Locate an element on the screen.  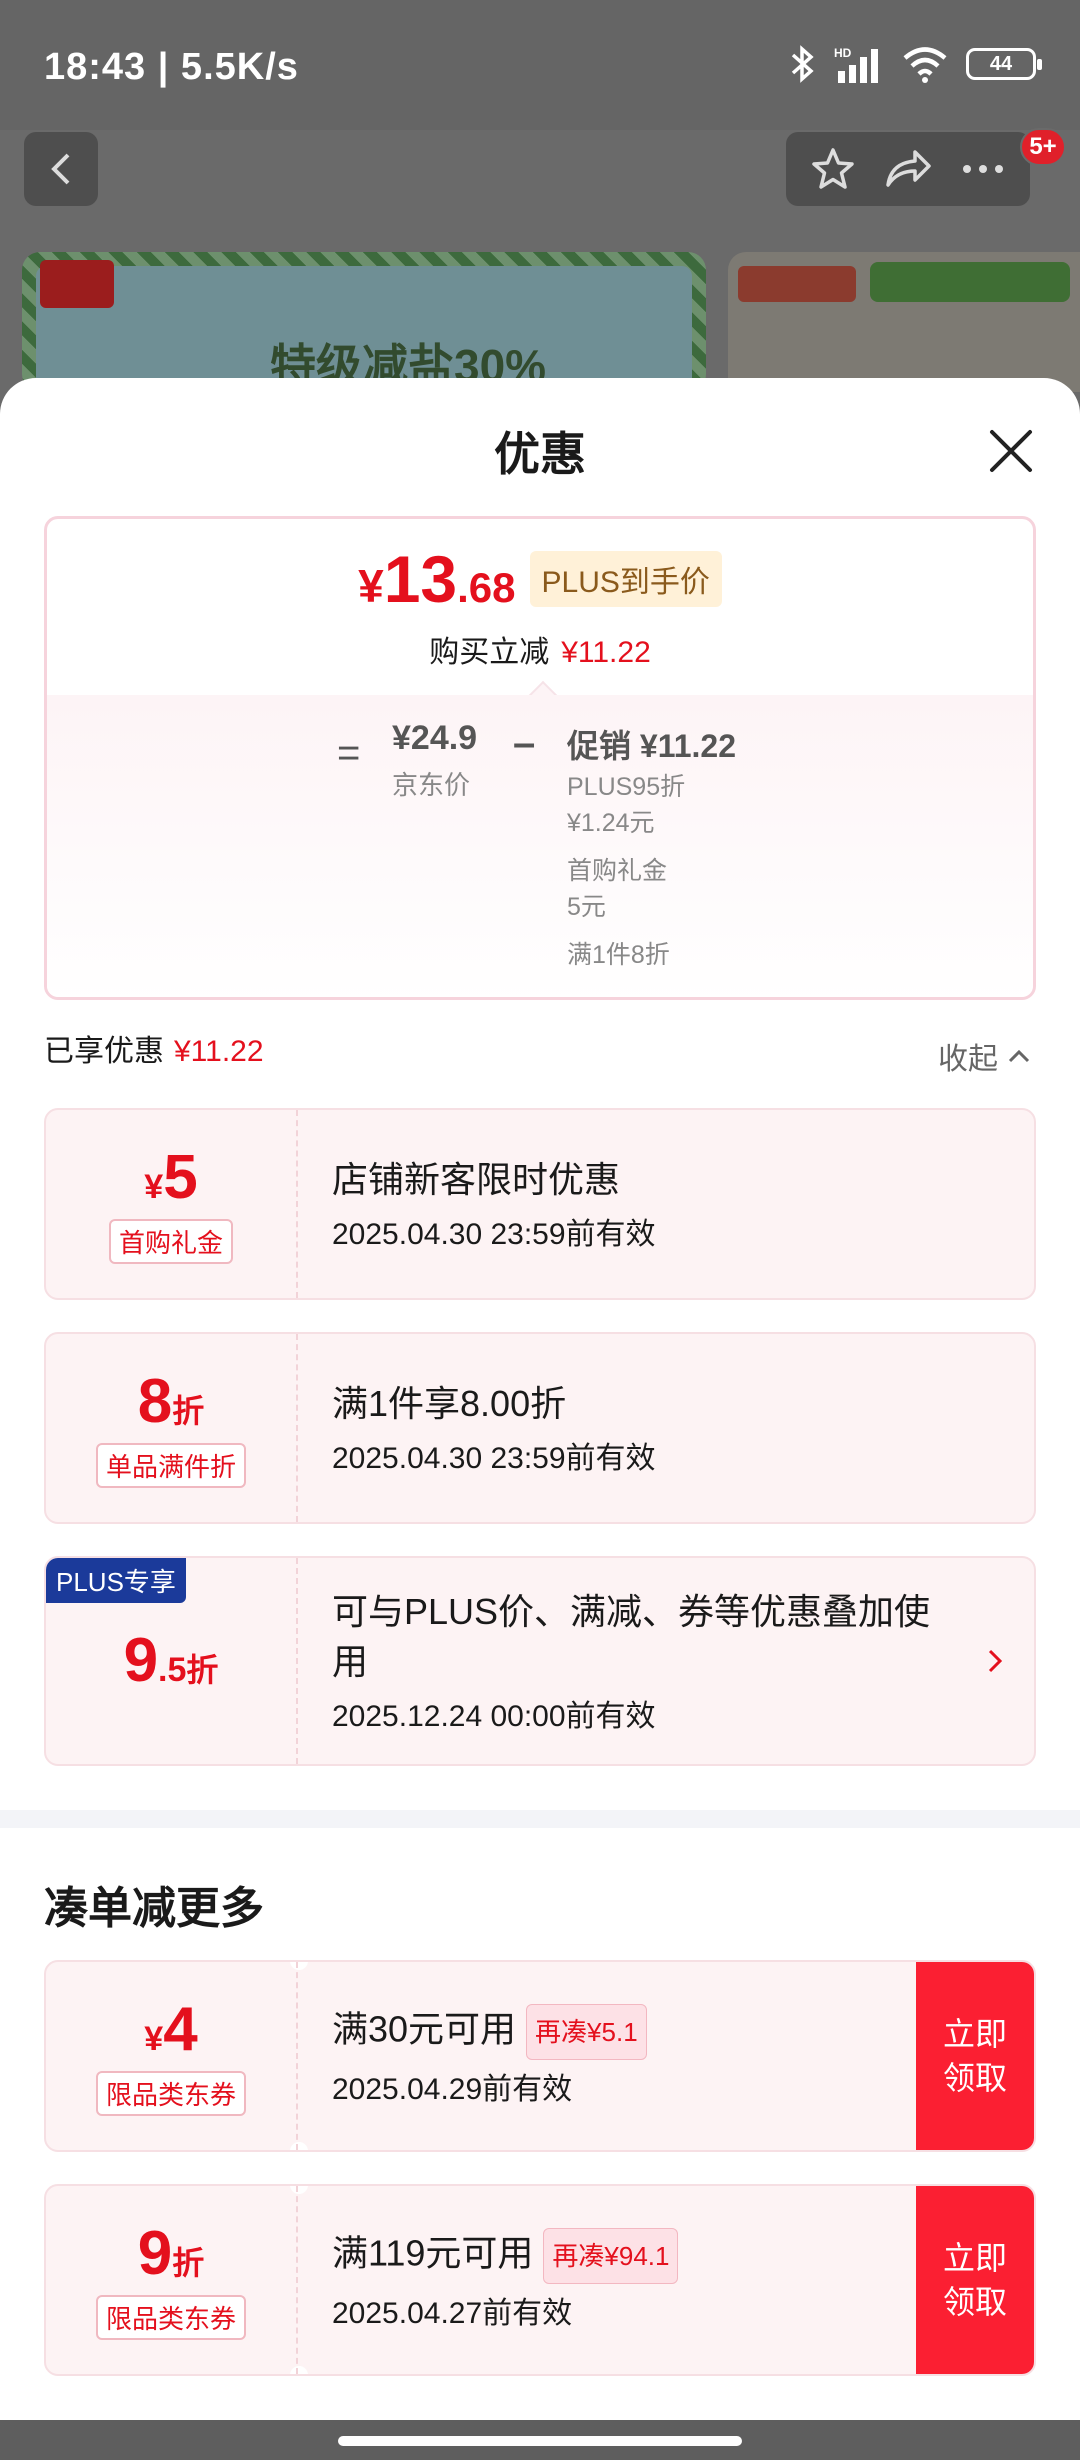
chevron-left-icon is located at coordinates (60, 169).